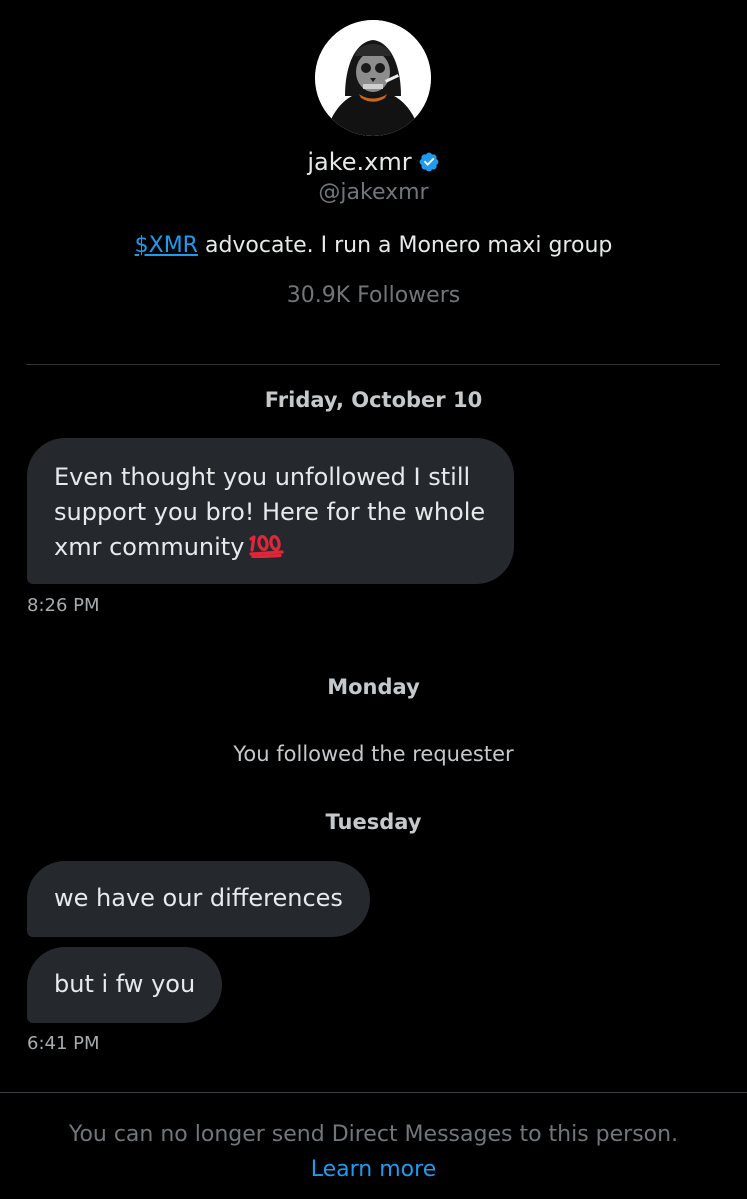 The image size is (747, 1199). I want to click on message-bubble: but i fw you, so click(125, 985).